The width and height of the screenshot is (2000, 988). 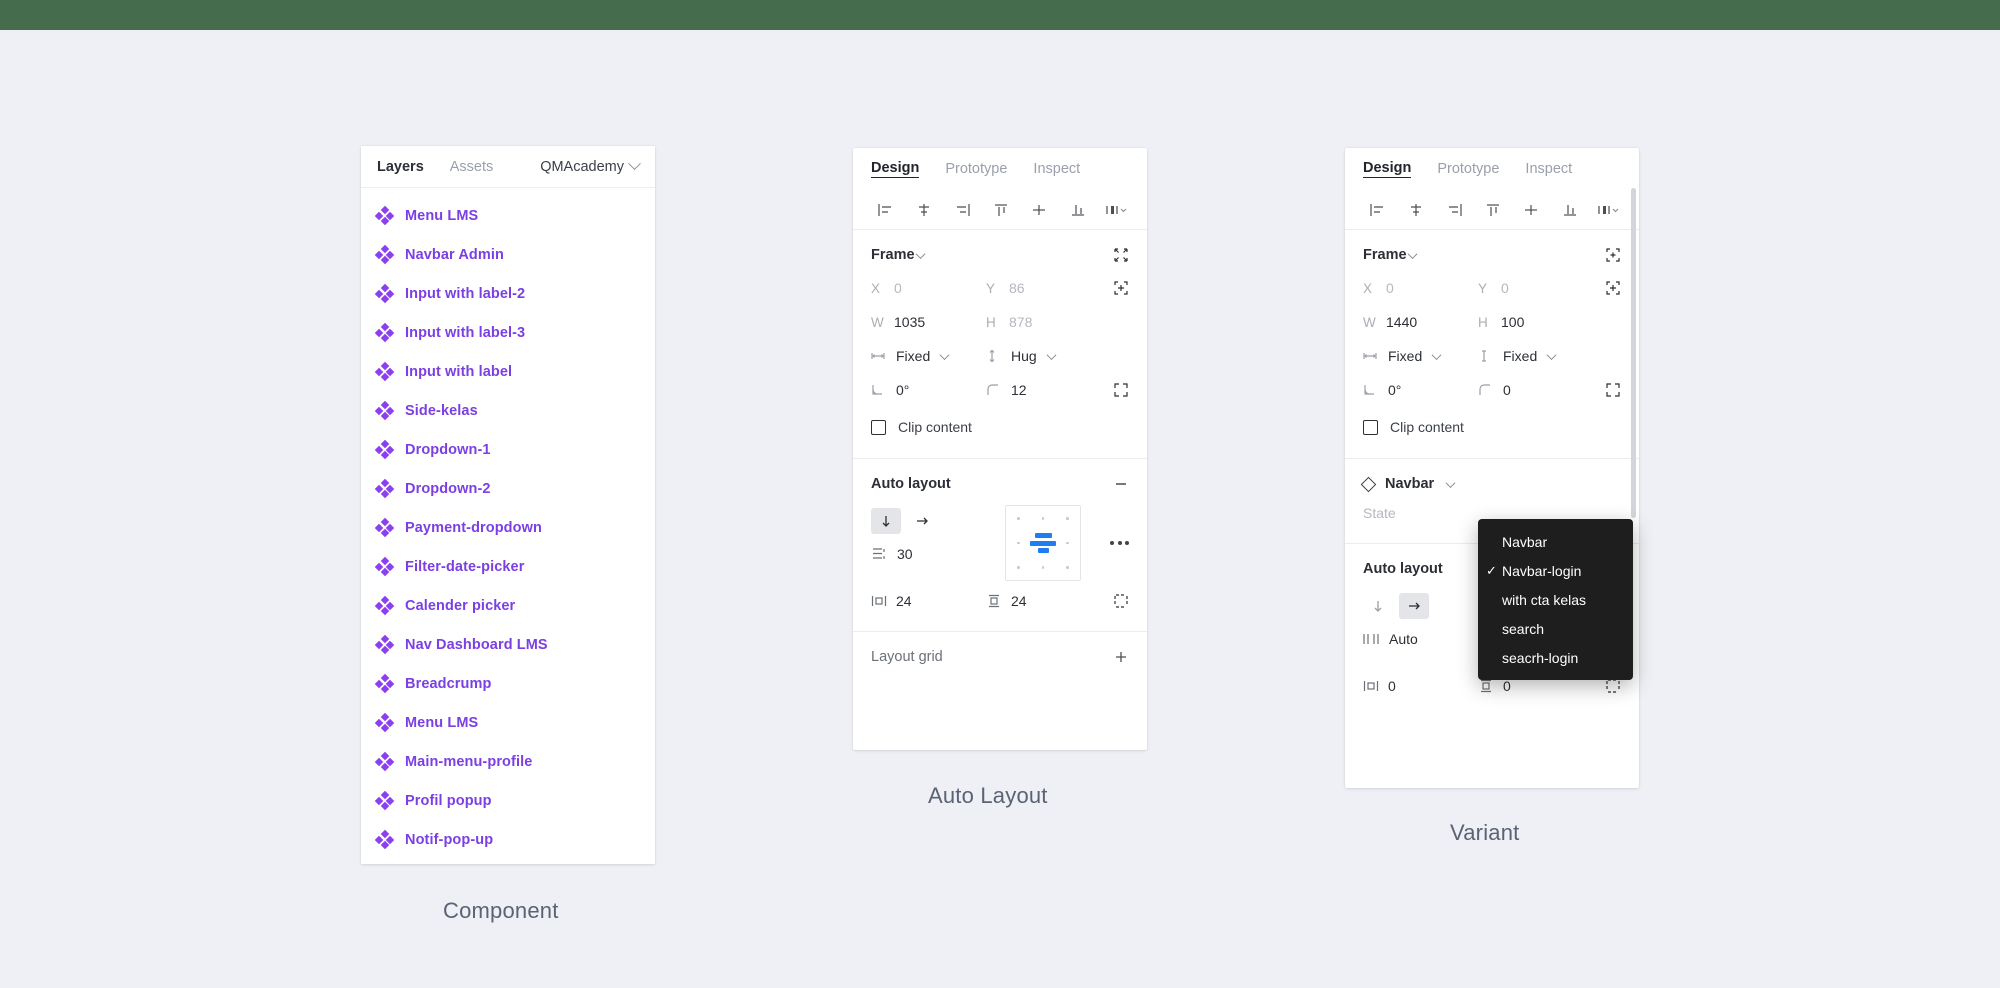 What do you see at coordinates (1043, 390) in the screenshot?
I see `corner-radius-field: 12` at bounding box center [1043, 390].